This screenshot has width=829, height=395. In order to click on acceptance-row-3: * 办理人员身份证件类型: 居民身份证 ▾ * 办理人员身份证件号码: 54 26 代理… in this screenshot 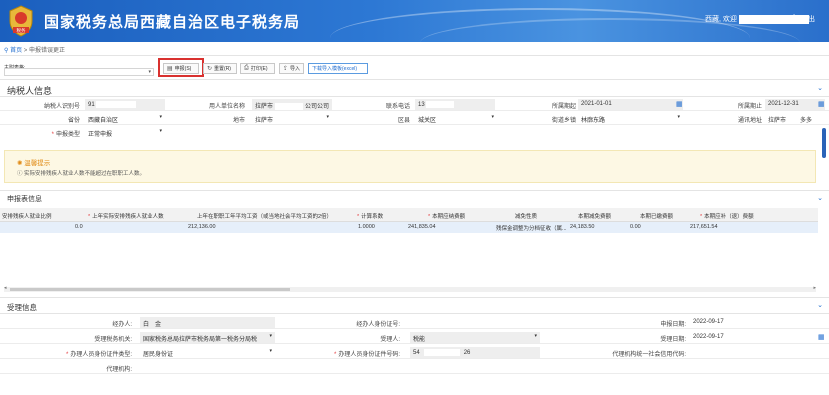, I will do `click(414, 352)`.